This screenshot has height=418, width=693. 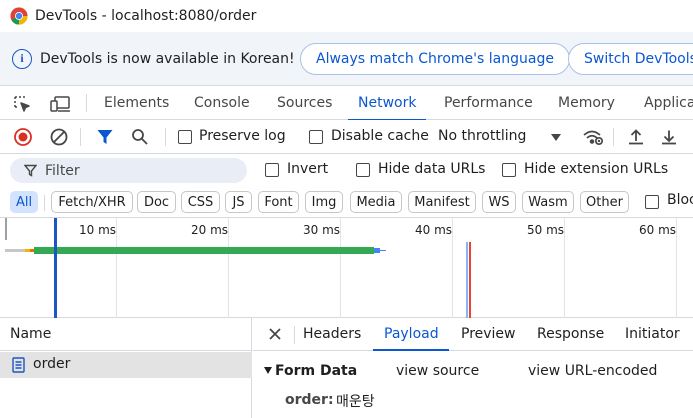 What do you see at coordinates (437, 371) in the screenshot?
I see `view-source-link: view source` at bounding box center [437, 371].